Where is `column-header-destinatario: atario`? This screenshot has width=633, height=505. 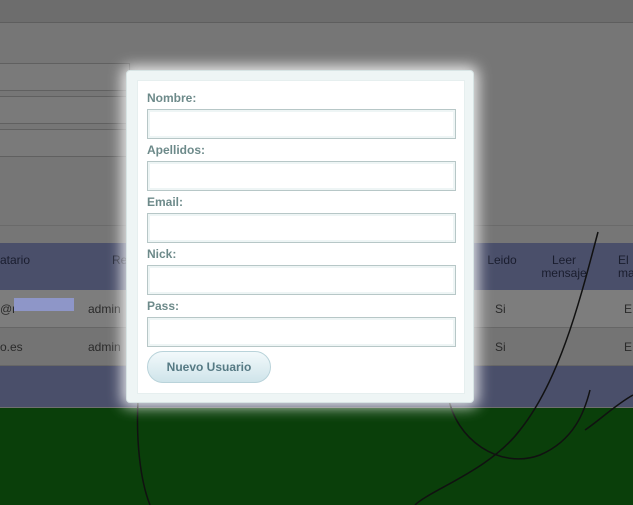
column-header-destinatario: atario is located at coordinates (15, 260).